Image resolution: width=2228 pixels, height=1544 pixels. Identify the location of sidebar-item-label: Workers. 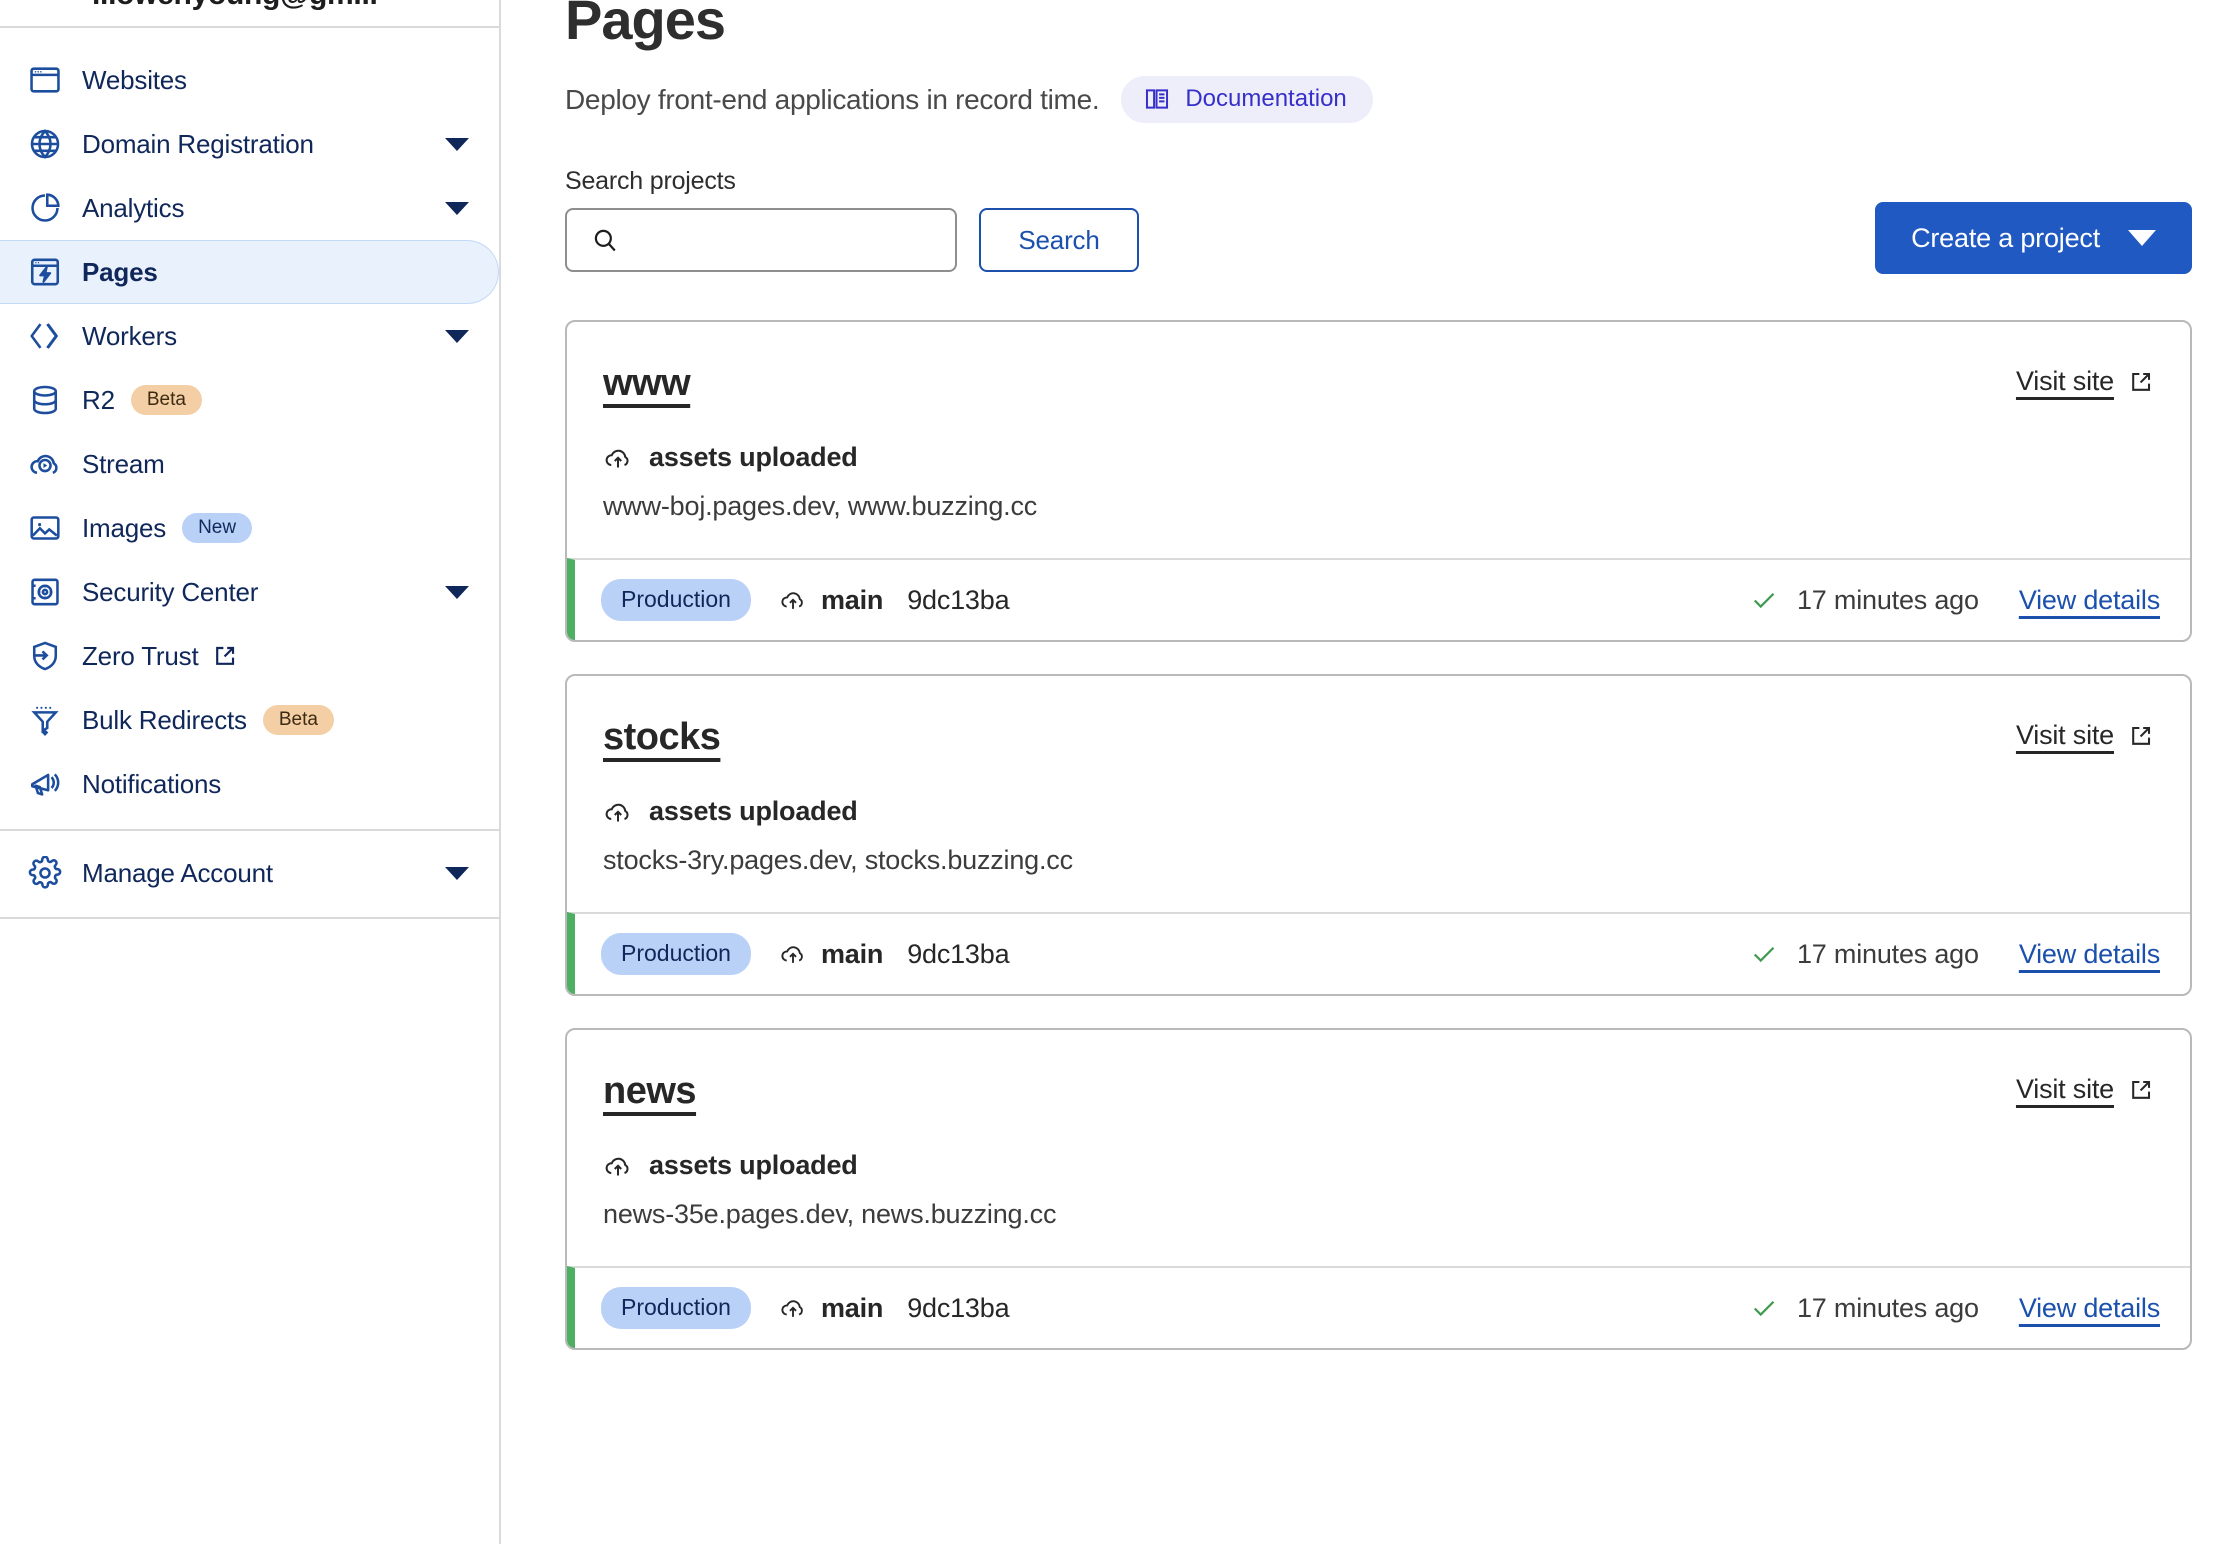
(129, 335).